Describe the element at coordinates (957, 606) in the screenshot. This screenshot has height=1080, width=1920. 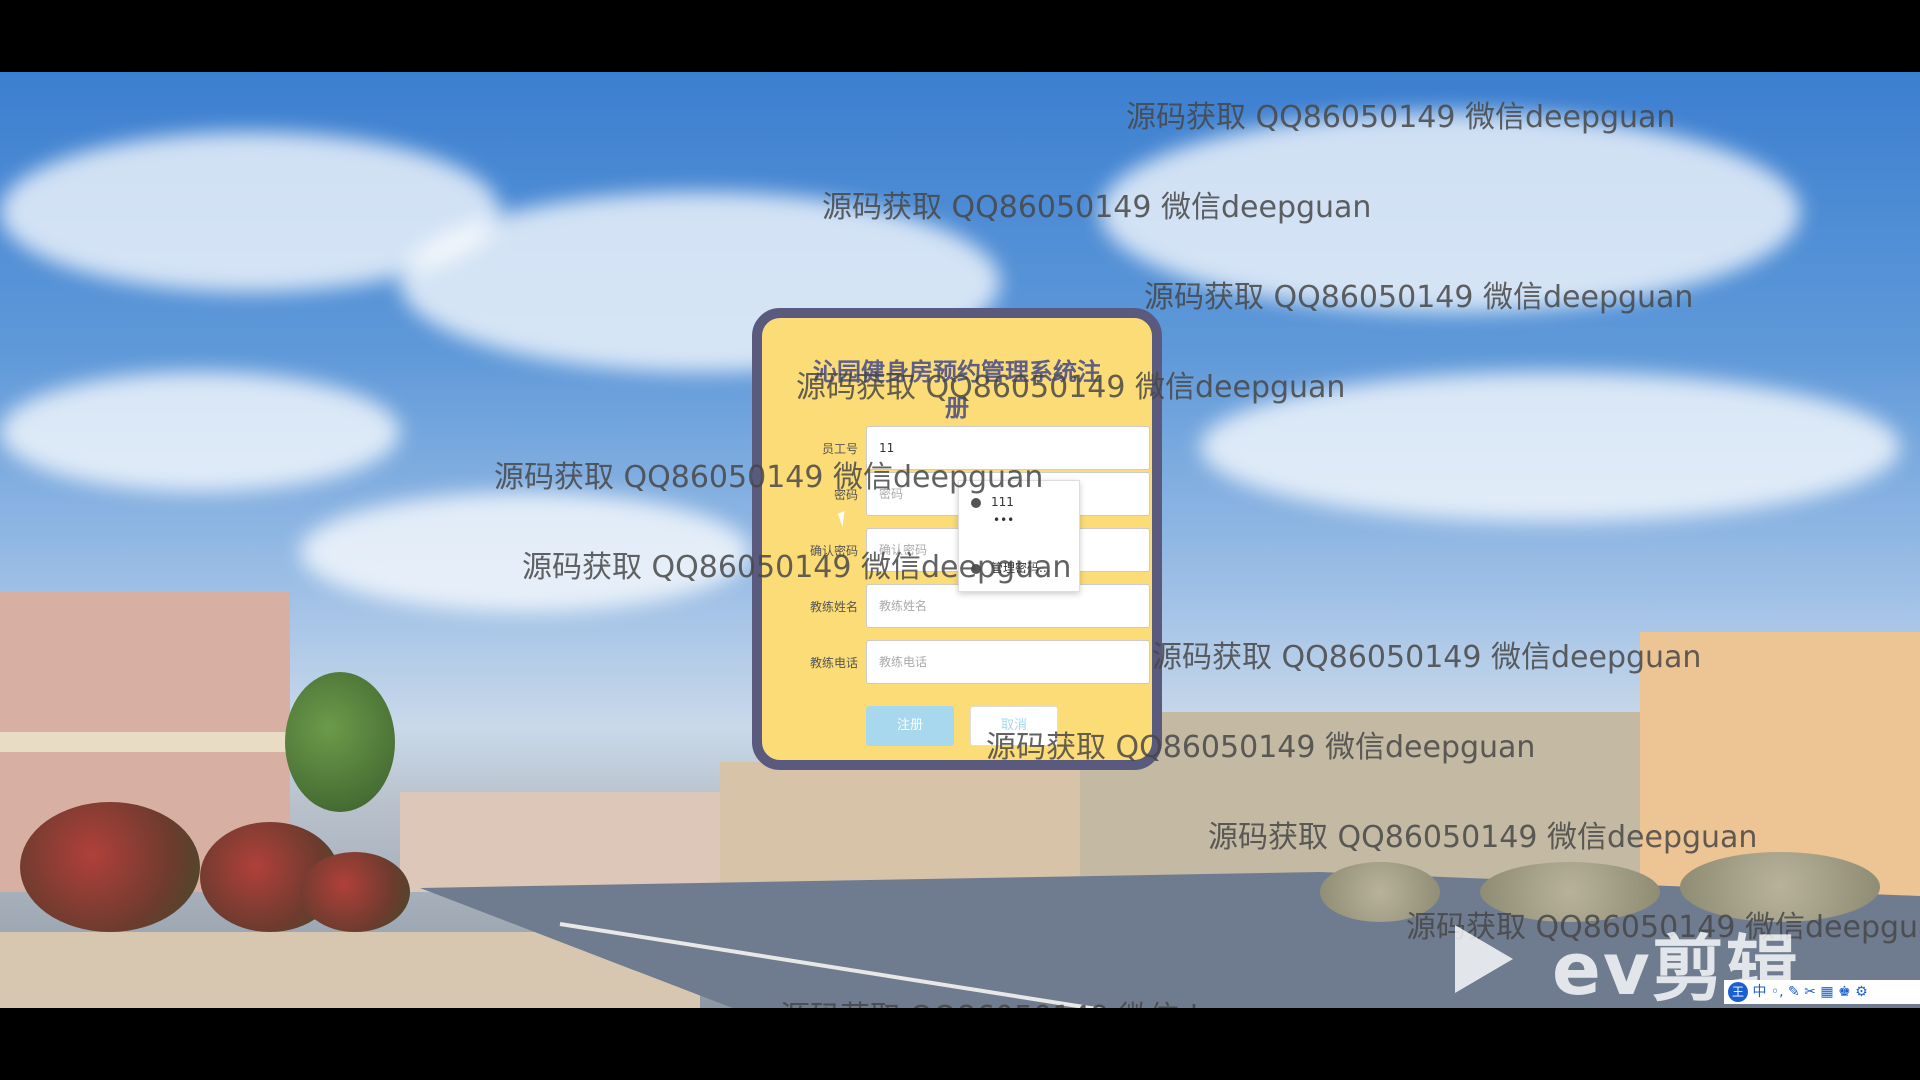
I see `form-row-coach-name: 教练姓名 教练姓名` at that location.